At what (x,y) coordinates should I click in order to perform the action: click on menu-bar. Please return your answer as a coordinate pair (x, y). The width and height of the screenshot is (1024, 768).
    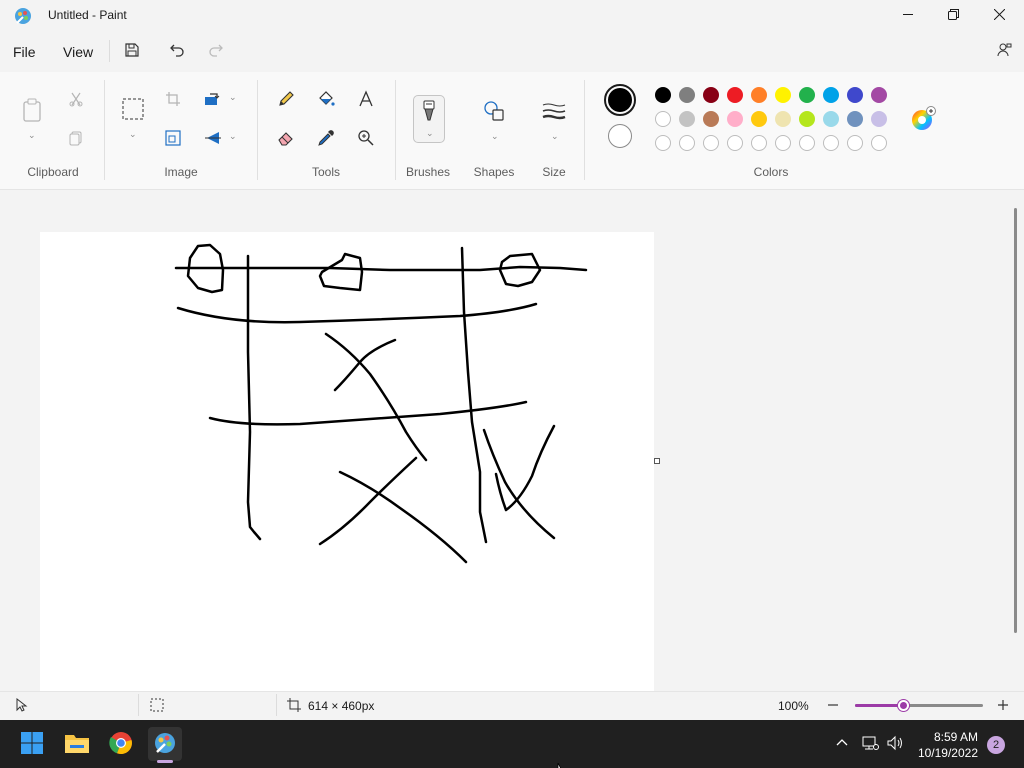
    Looking at the image, I should click on (512, 52).